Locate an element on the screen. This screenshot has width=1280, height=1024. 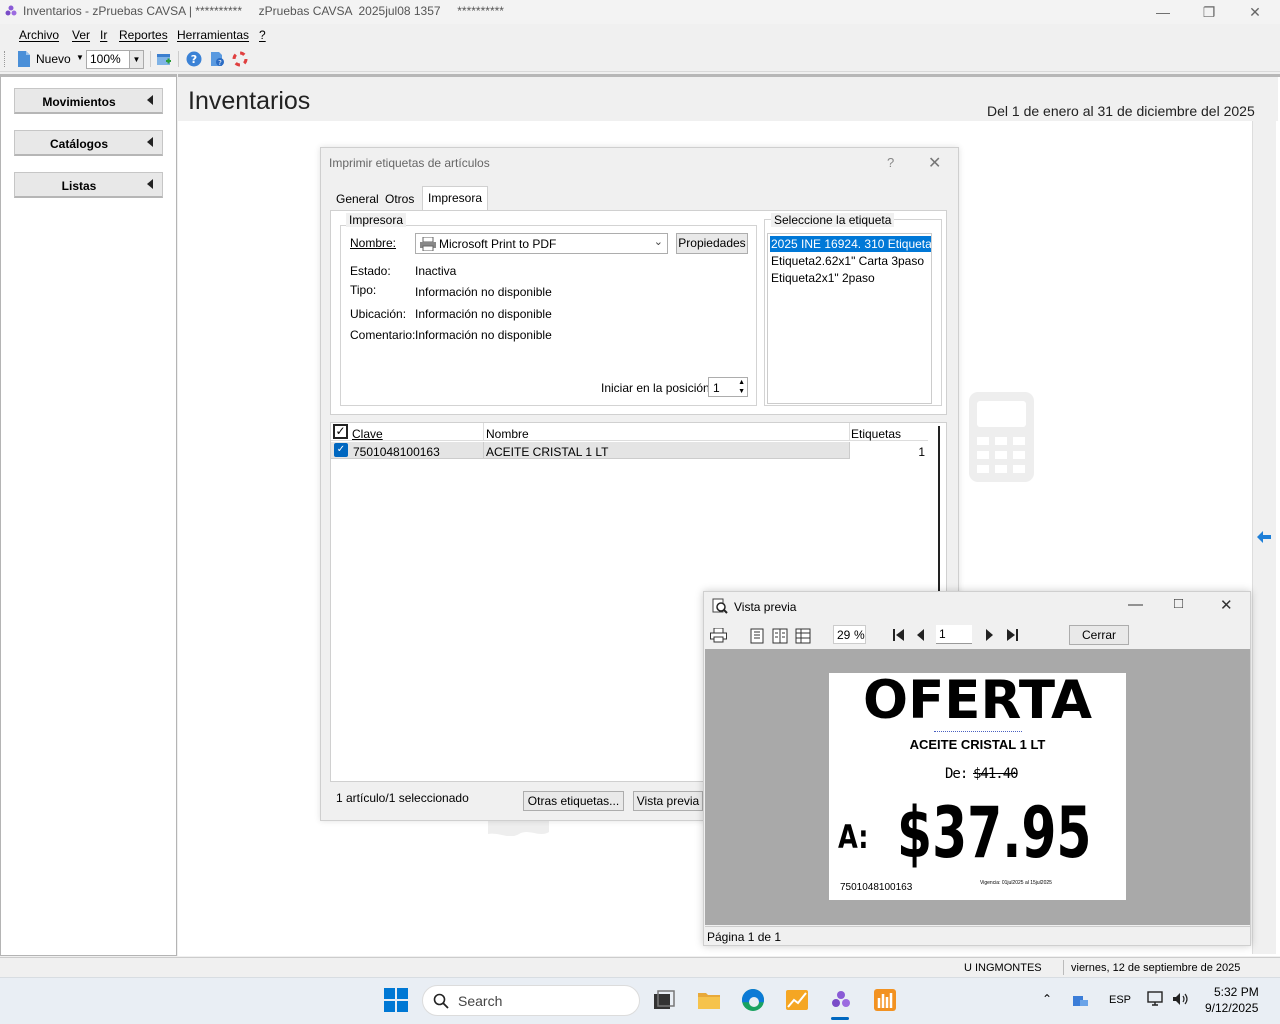
document-help-icon: ? is located at coordinates (217, 59).